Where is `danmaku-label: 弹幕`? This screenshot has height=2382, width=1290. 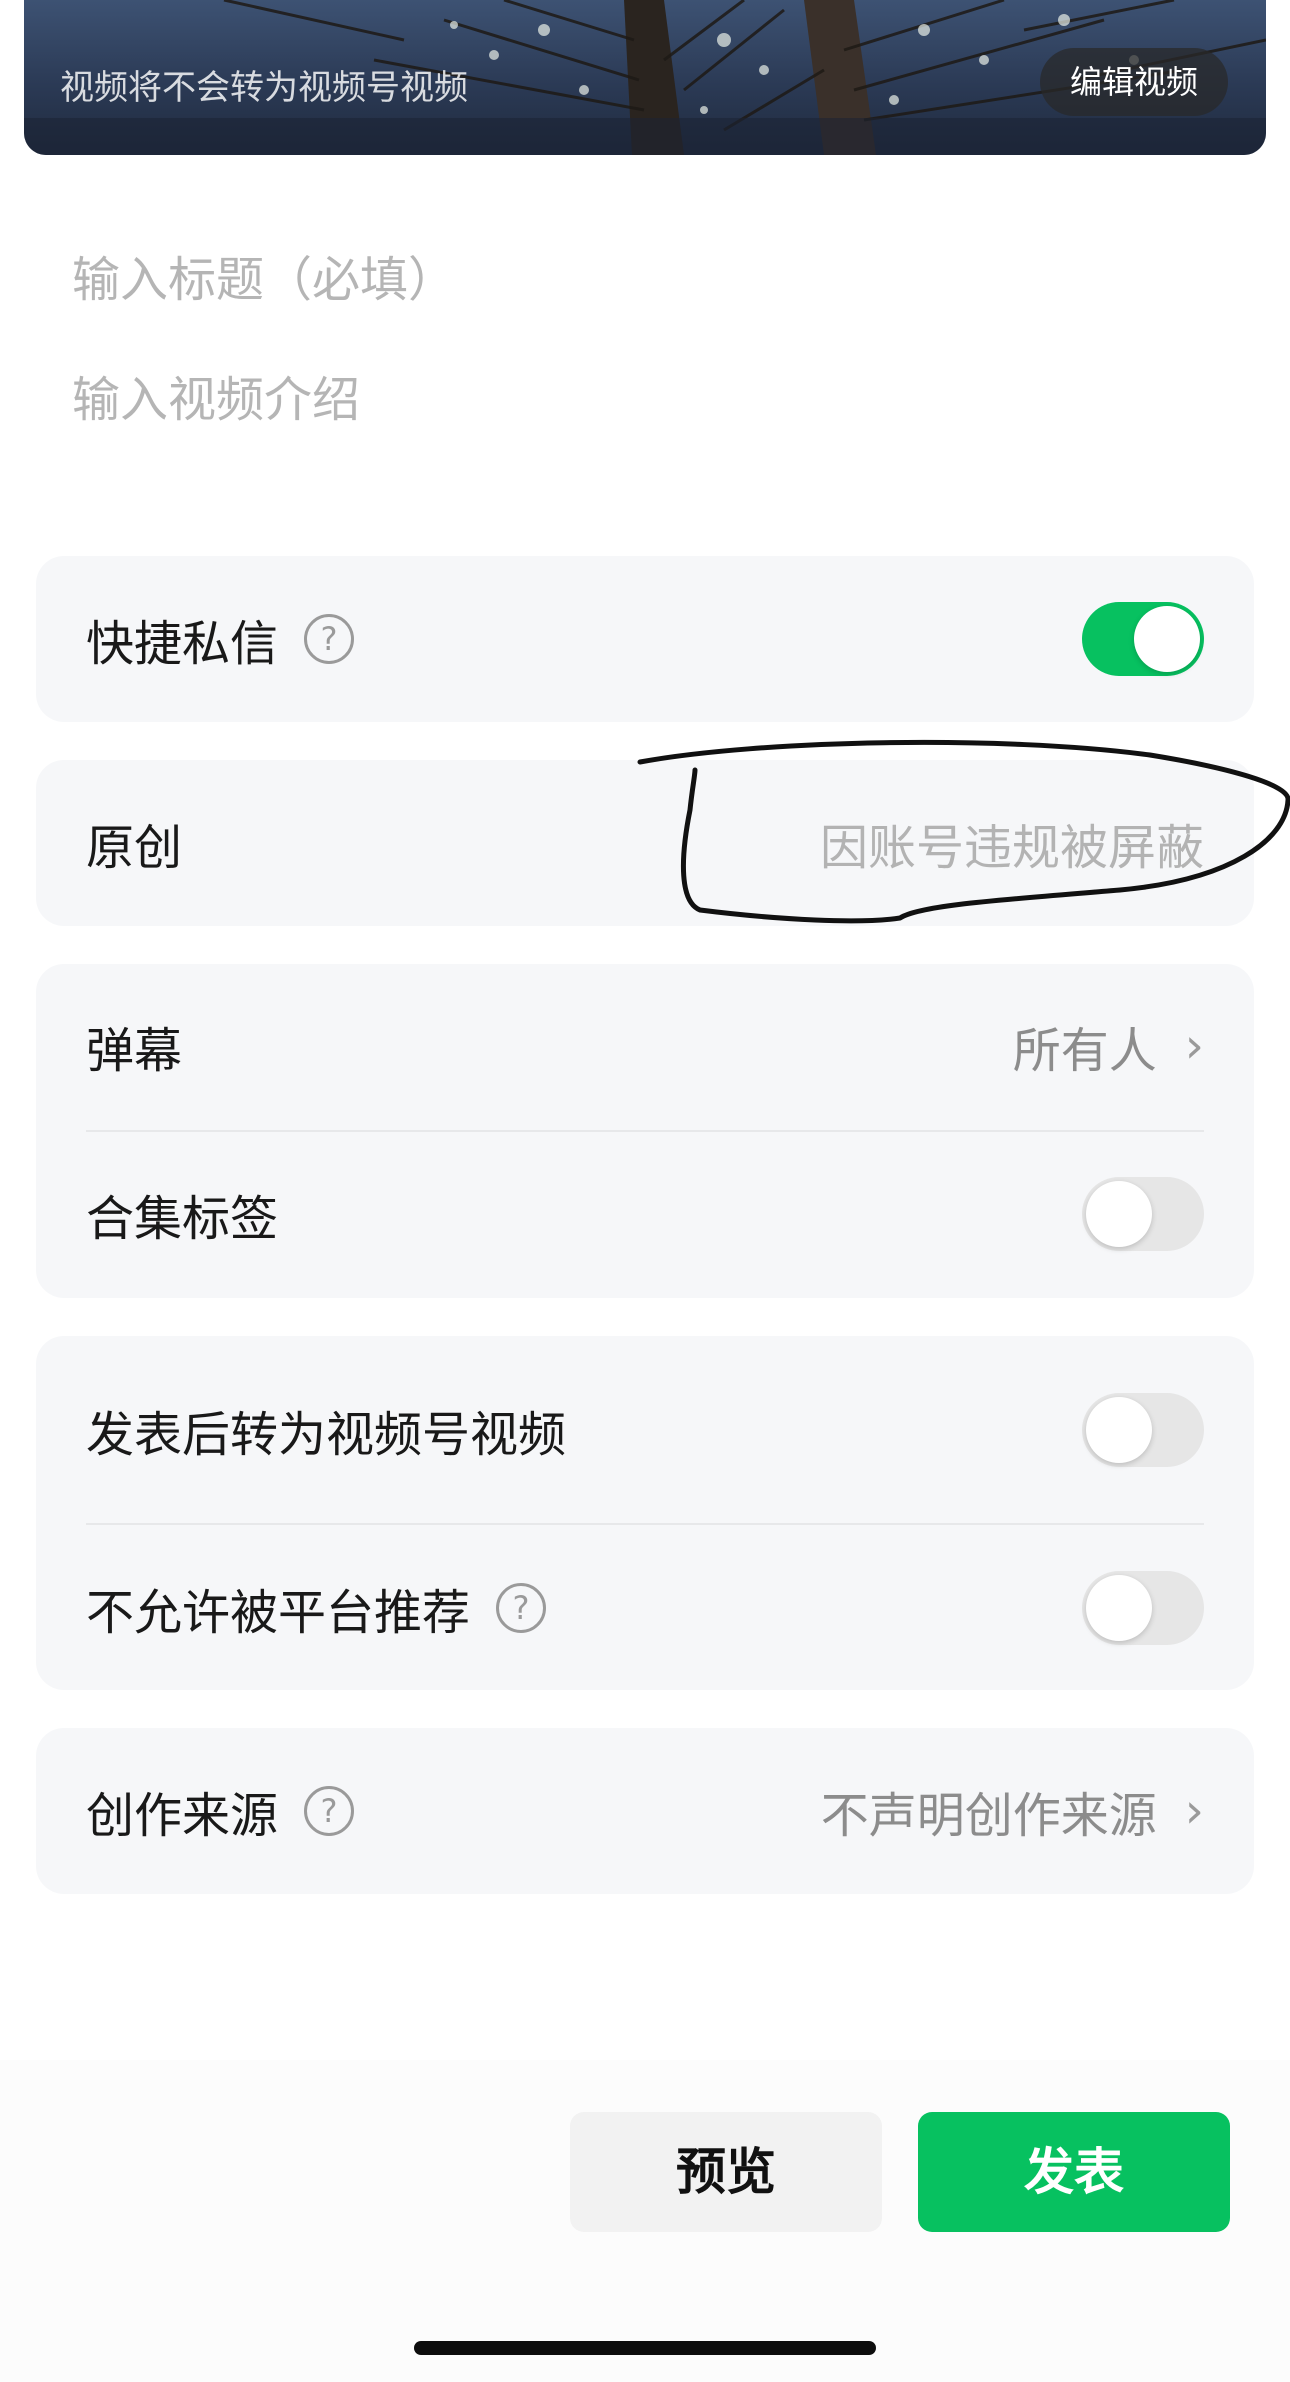
danmaku-label: 弹幕 is located at coordinates (134, 1051).